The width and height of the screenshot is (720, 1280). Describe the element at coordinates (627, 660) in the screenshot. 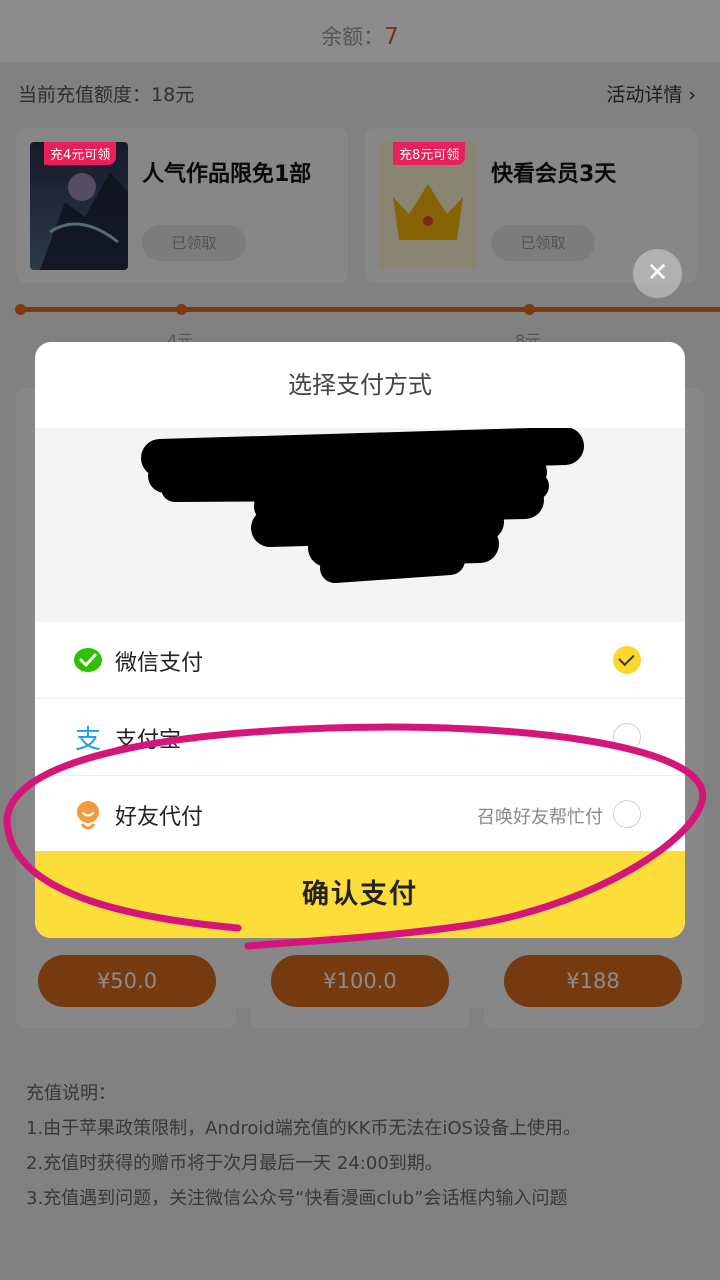

I see `radio-checked` at that location.